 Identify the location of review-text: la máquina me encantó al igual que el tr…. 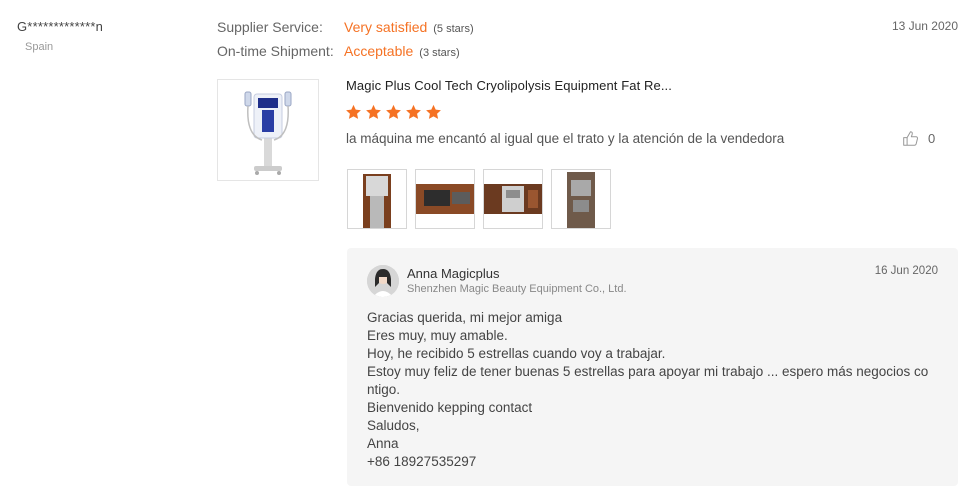
(565, 138).